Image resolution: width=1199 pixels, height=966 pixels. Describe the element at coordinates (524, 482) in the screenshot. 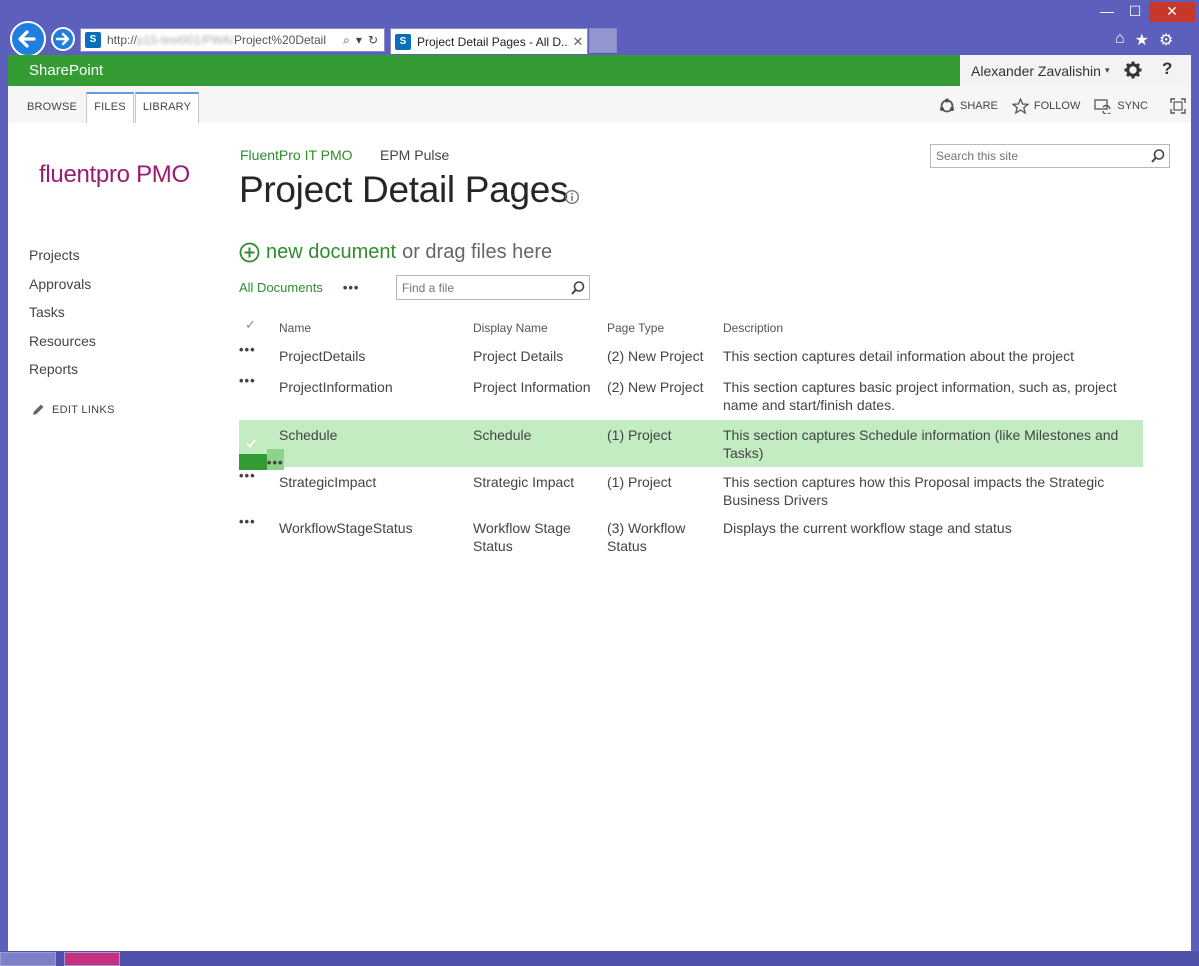

I see `row-display-name: Strategic Impact` at that location.